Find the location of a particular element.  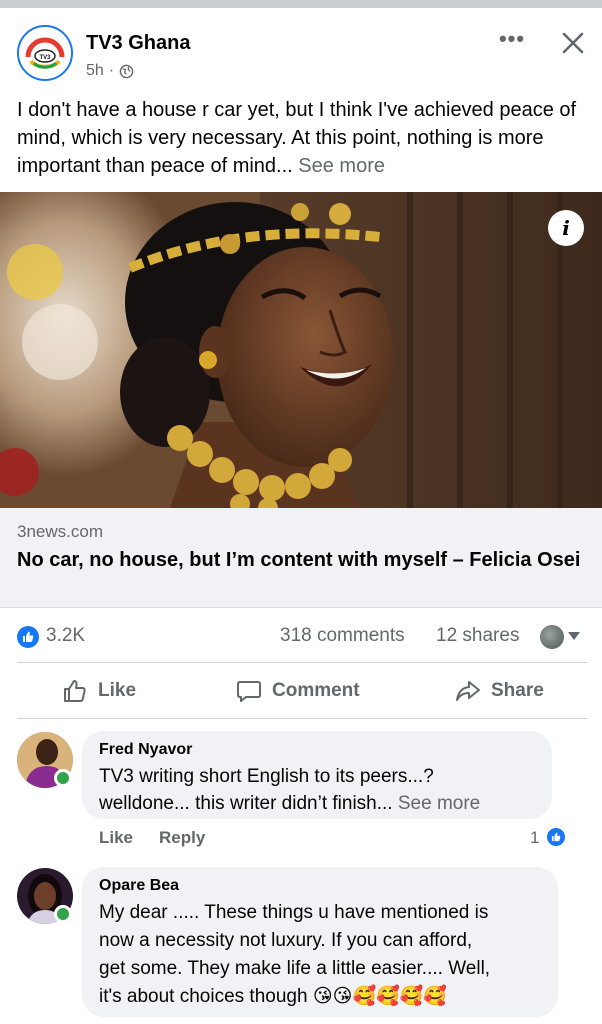

comments-count: 318 comments is located at coordinates (342, 636).